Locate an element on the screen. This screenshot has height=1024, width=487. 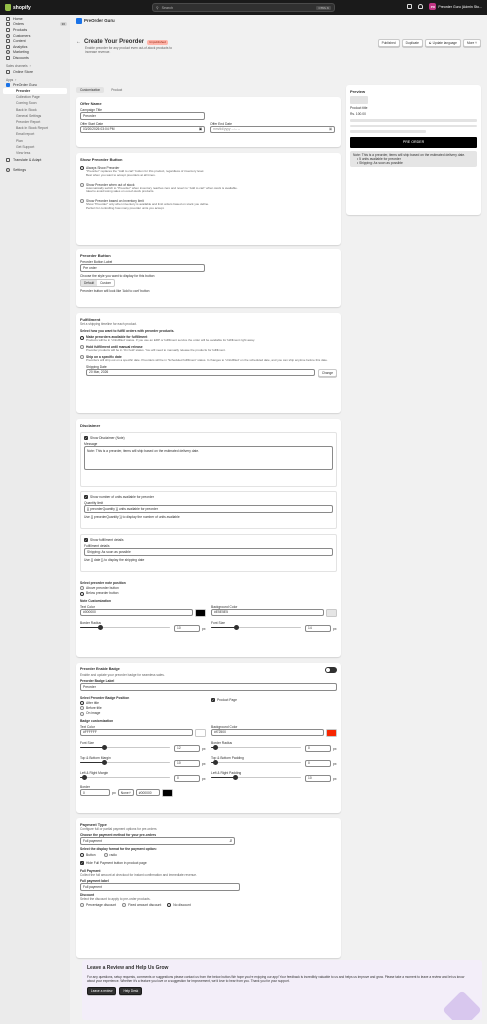
full-payment-label-input: Full payment is located at coordinates (160, 887).